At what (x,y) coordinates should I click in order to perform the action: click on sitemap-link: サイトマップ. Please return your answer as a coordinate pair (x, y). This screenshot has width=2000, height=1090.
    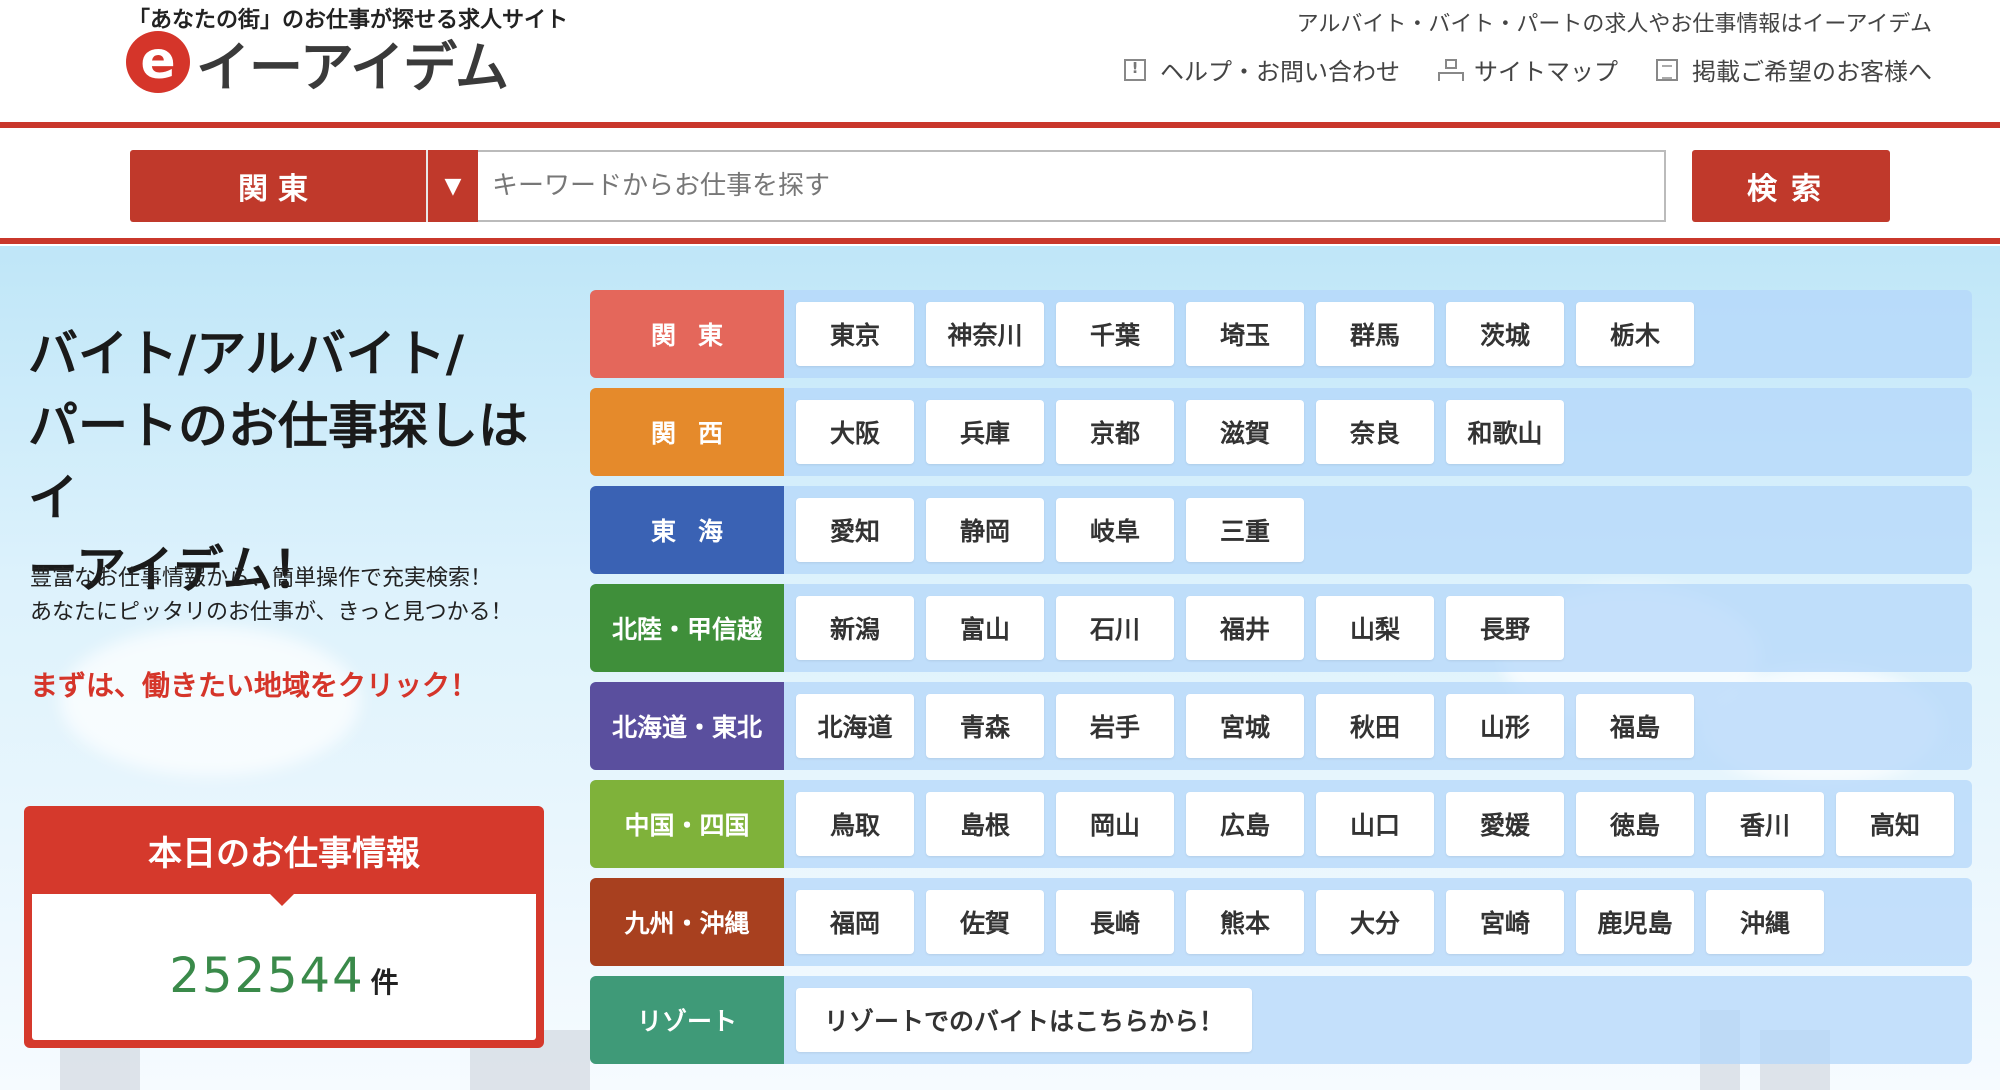
    Looking at the image, I should click on (1528, 69).